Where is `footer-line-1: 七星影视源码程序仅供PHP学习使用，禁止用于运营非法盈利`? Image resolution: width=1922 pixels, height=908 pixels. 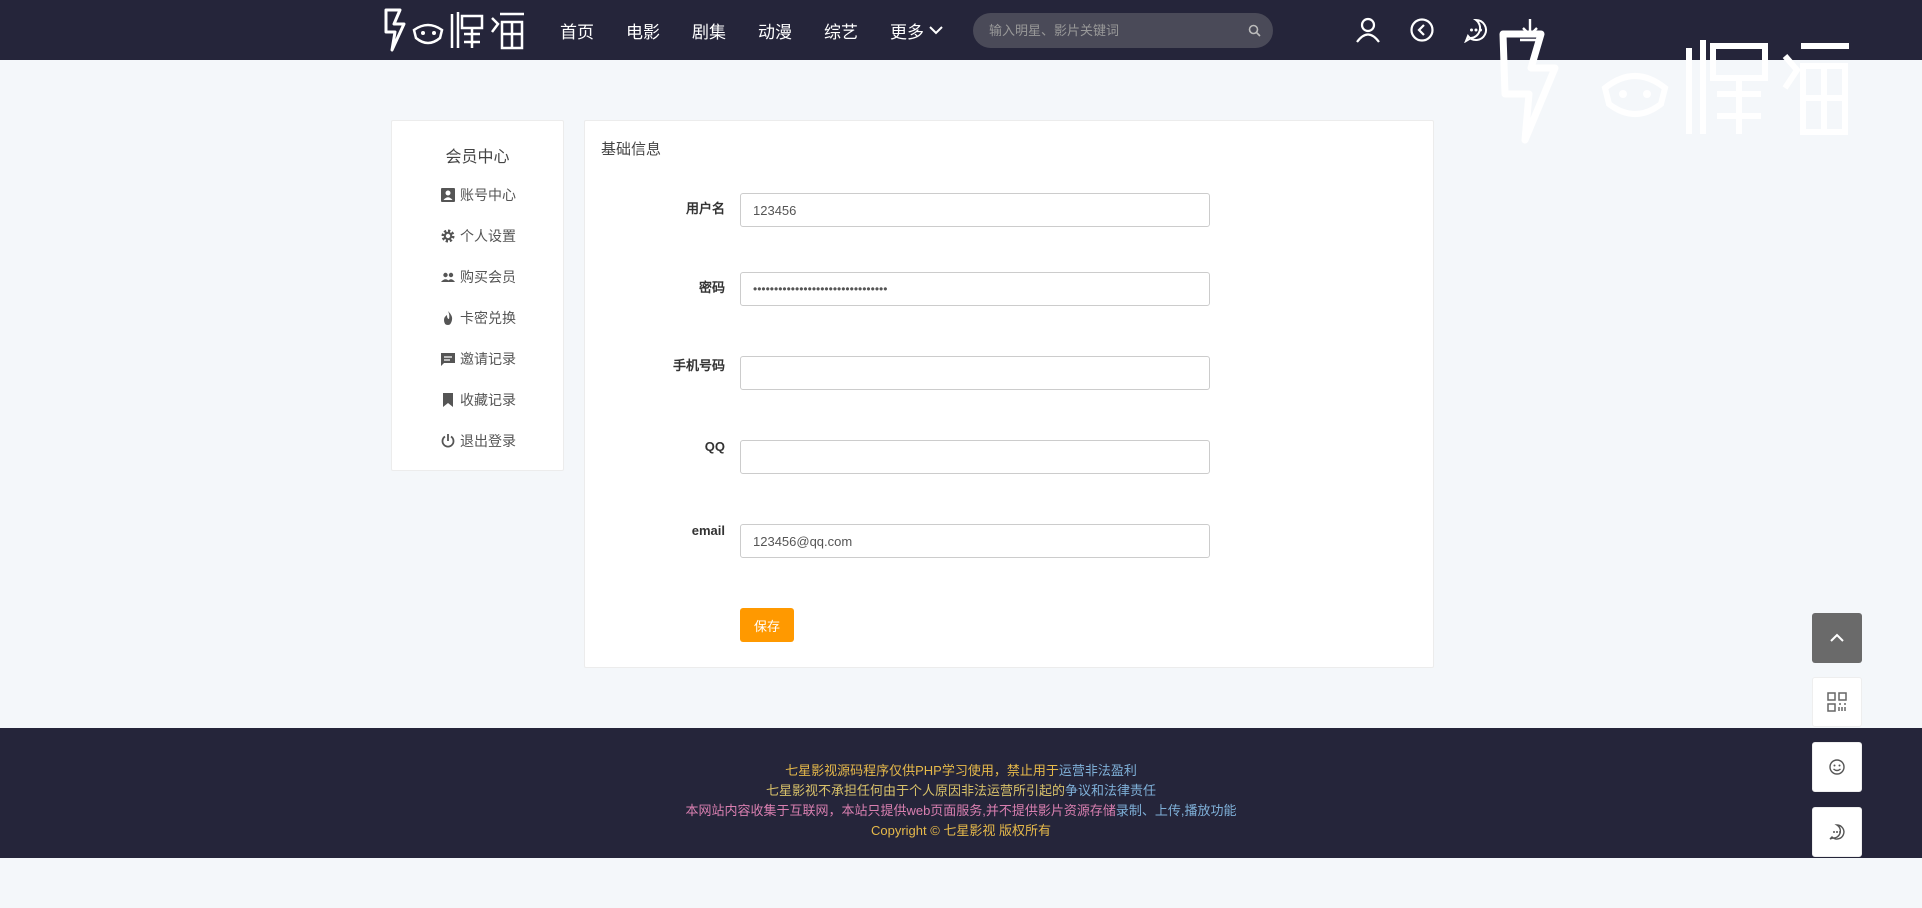
footer-line-1: 七星影视源码程序仅供PHP学习使用，禁止用于运营非法盈利 is located at coordinates (961, 769).